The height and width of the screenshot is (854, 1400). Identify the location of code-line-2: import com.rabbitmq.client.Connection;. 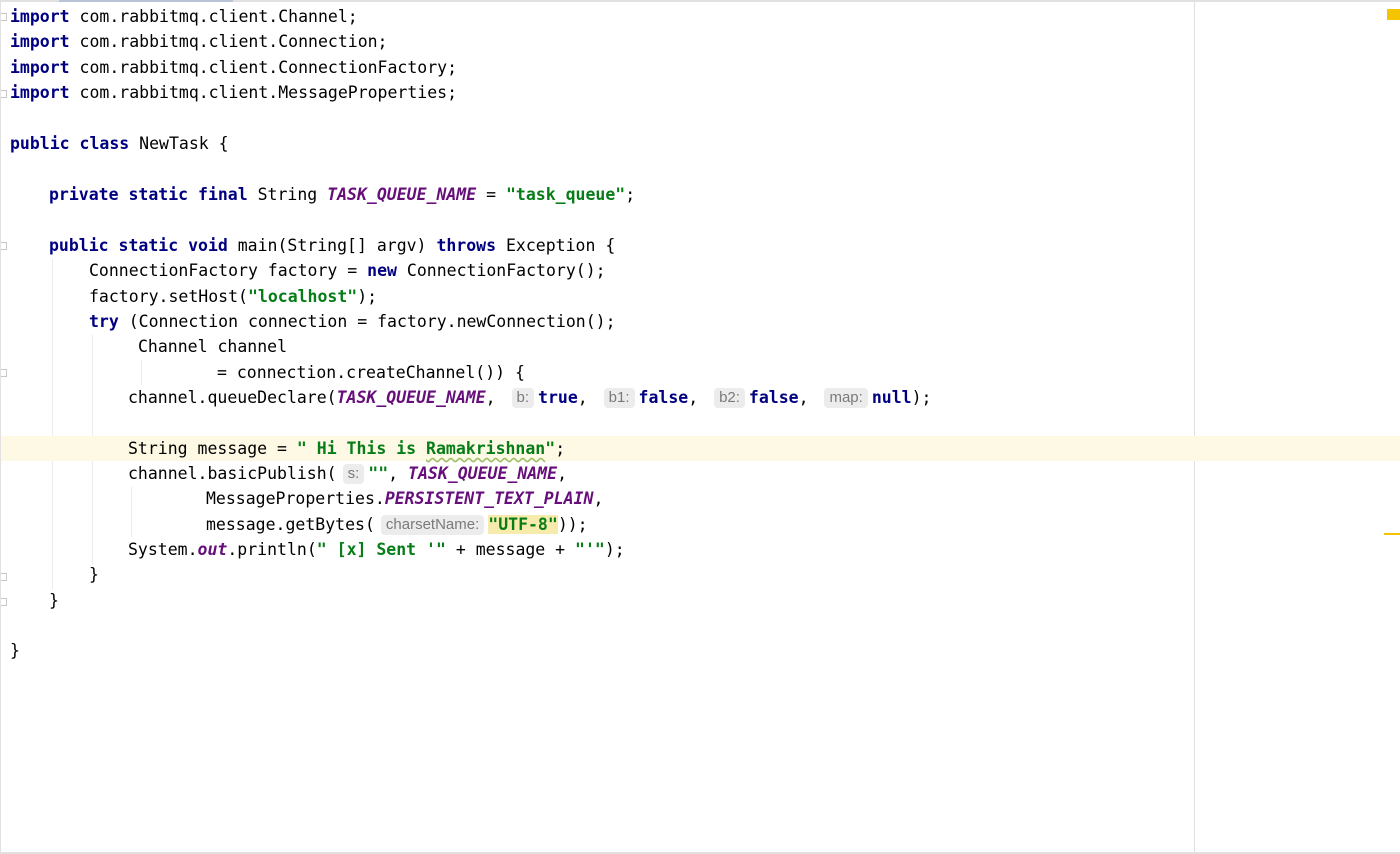
(199, 41).